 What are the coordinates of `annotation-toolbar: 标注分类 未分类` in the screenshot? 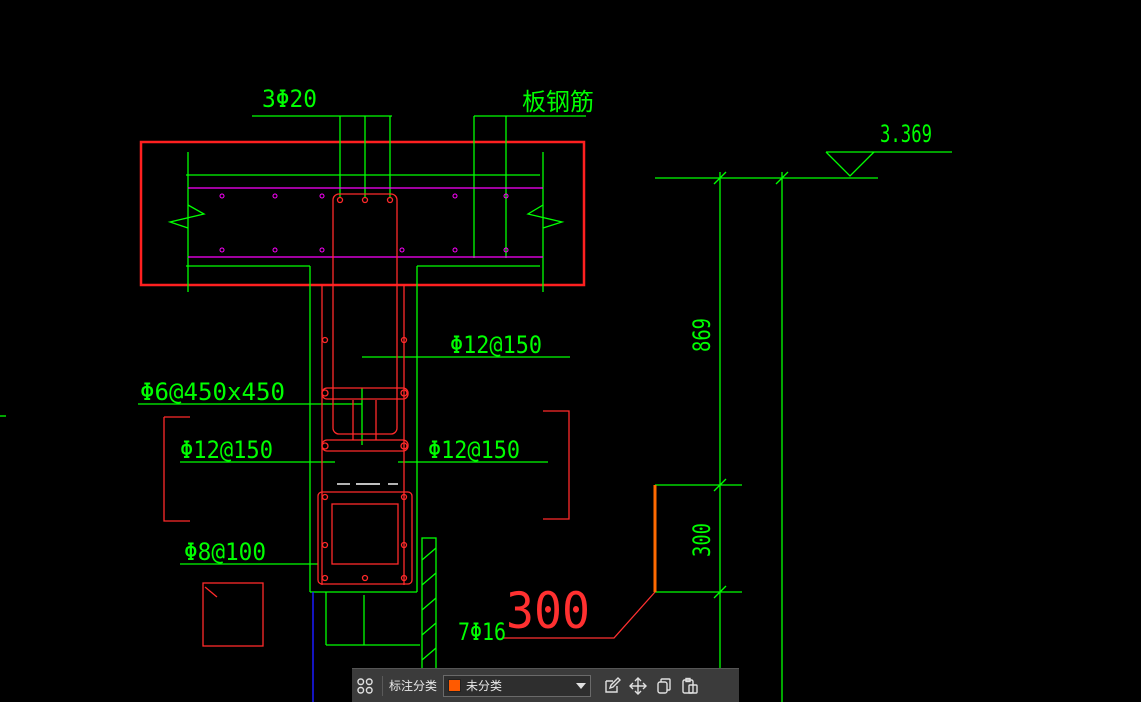 It's located at (545, 685).